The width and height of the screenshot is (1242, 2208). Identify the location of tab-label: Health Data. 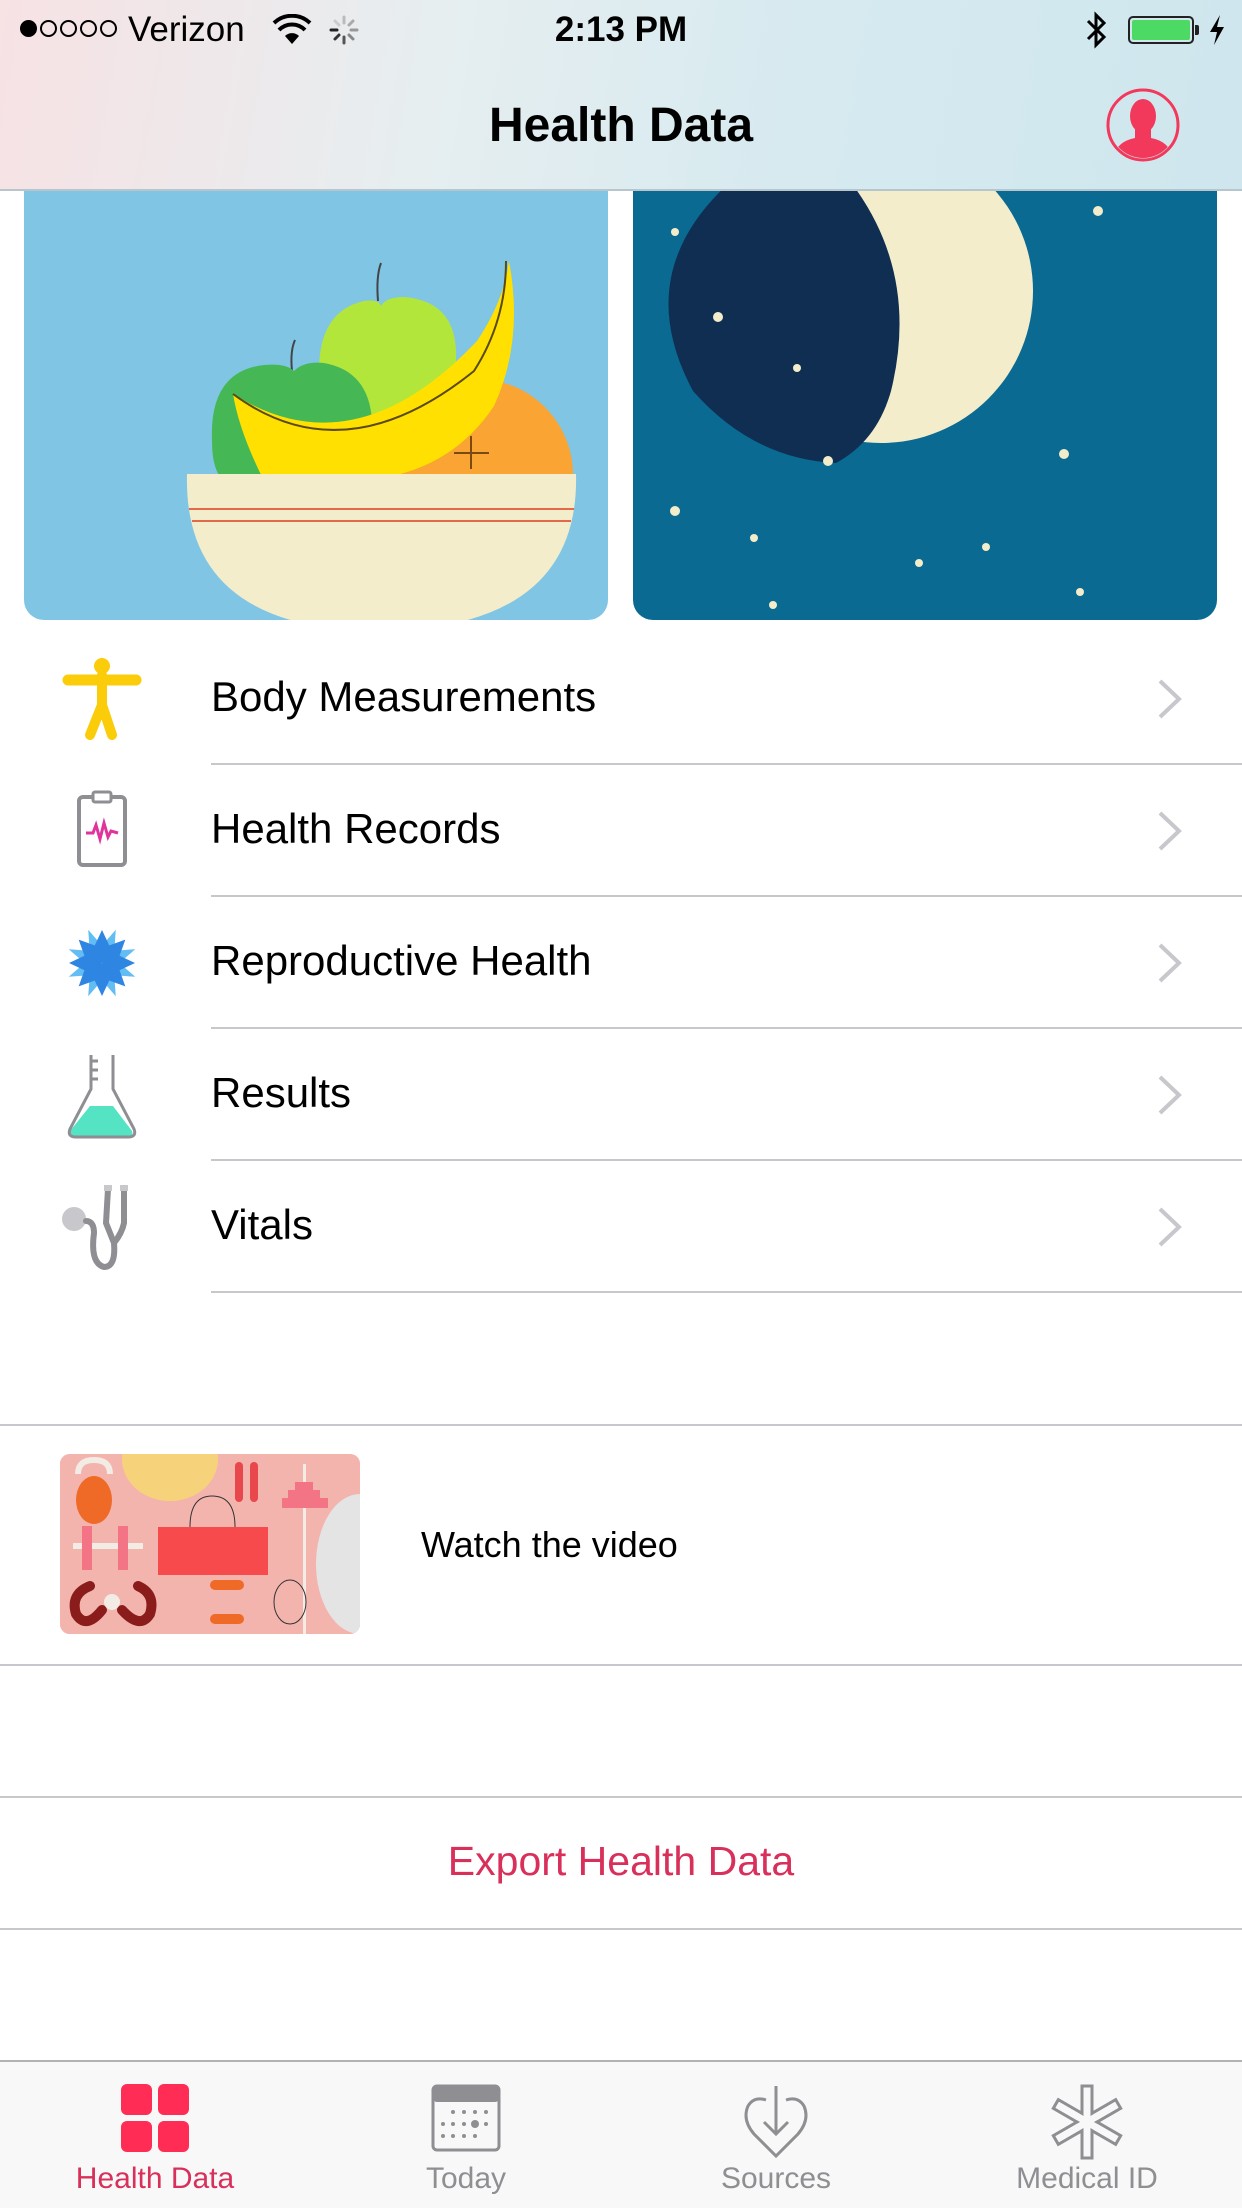
(155, 2178).